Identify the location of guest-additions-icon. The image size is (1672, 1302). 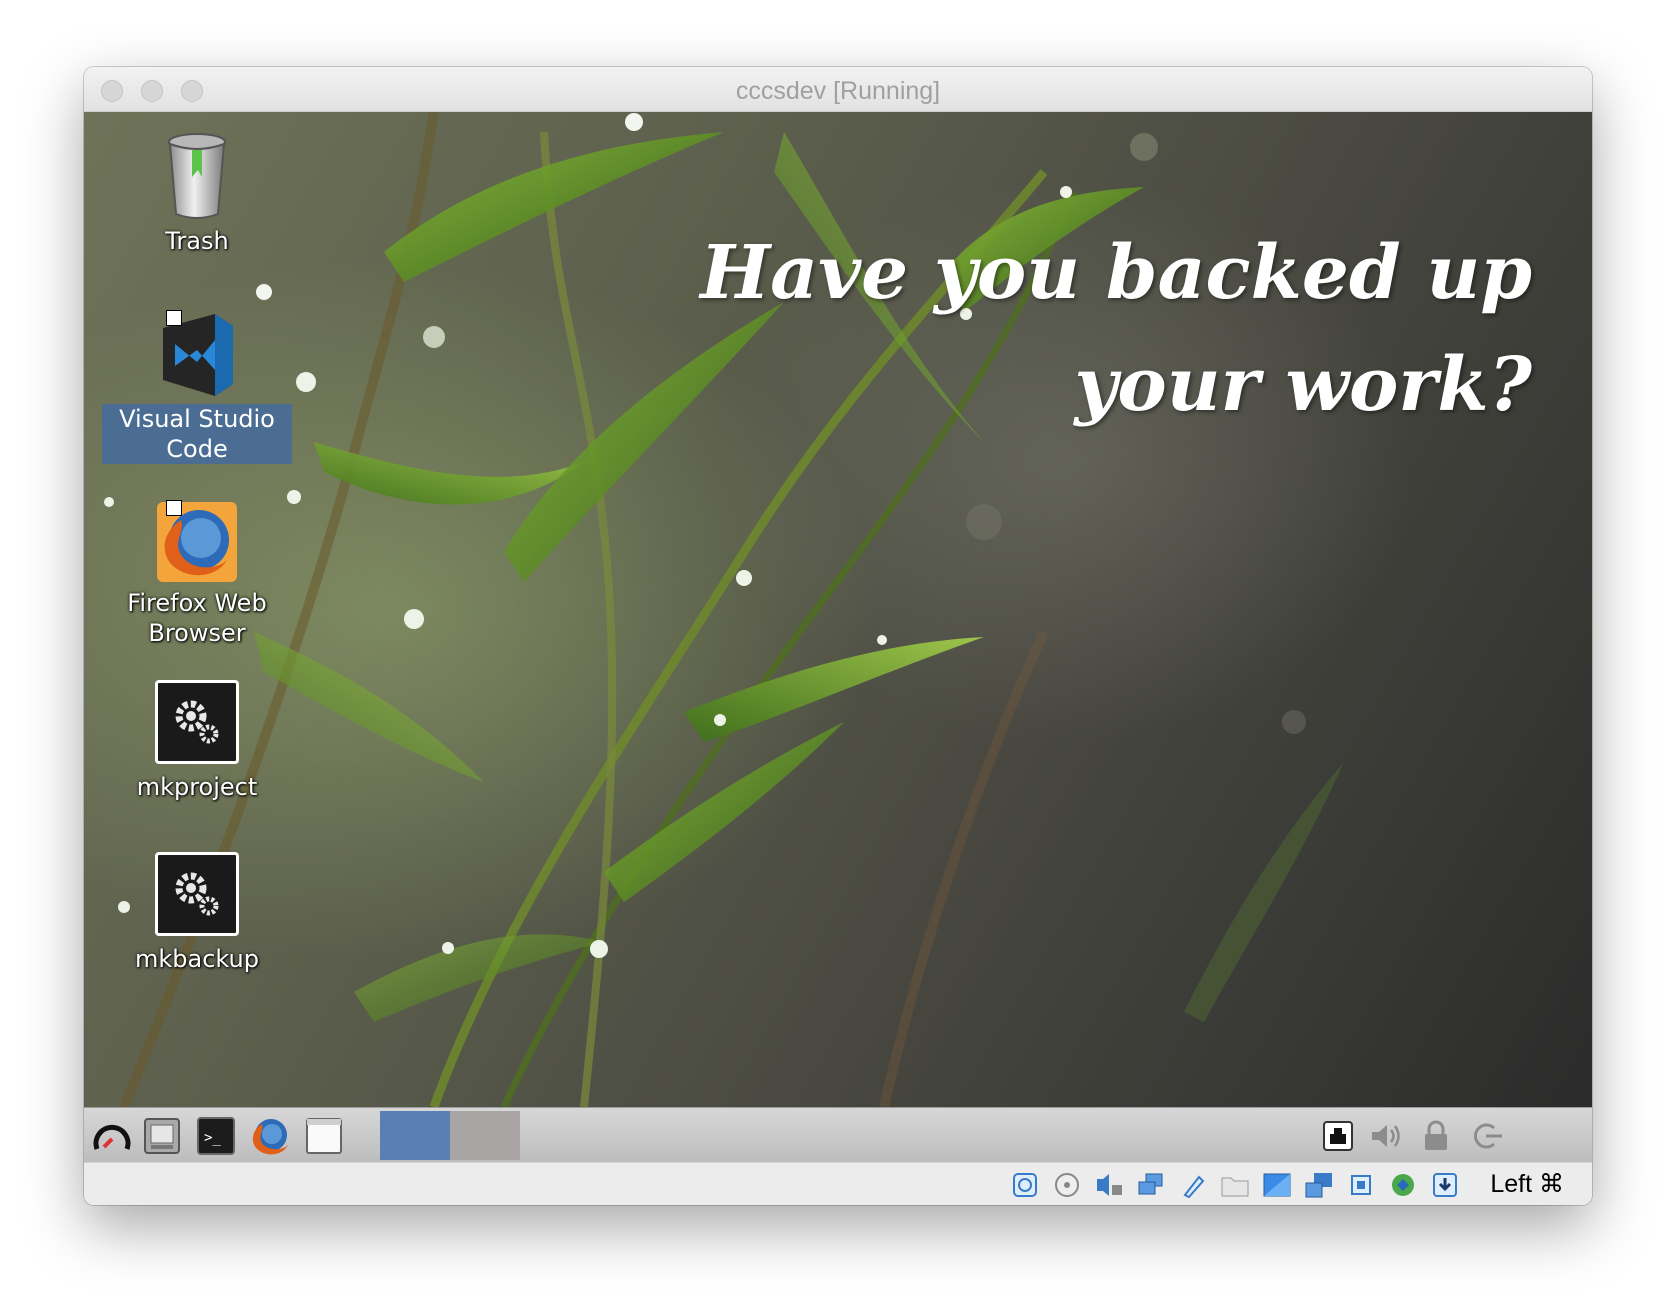
(1403, 1185).